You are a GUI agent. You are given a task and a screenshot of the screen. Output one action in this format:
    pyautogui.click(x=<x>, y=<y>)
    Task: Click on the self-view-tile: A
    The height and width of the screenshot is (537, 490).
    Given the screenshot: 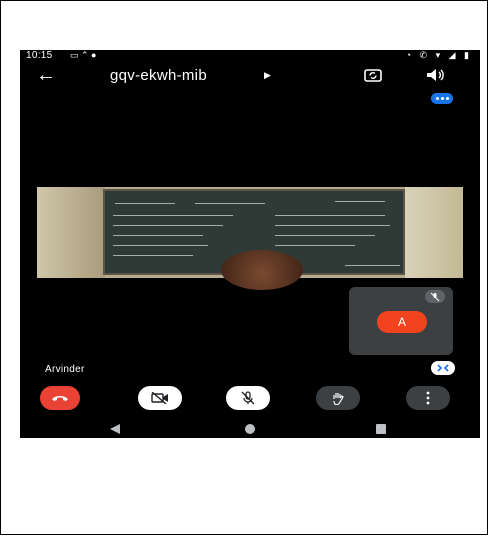 What is the action you would take?
    pyautogui.click(x=401, y=321)
    